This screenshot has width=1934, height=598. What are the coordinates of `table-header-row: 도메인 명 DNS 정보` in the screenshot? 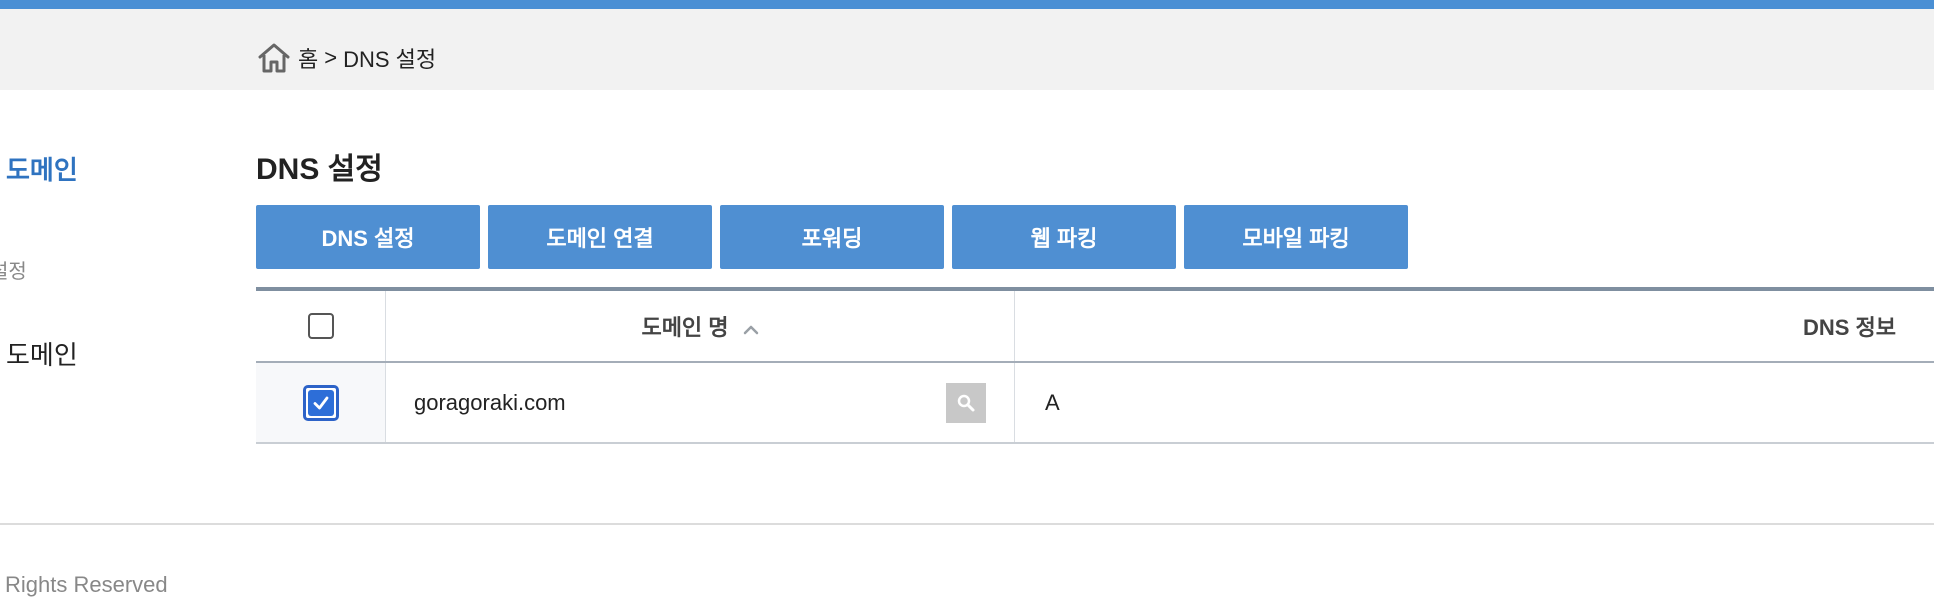 It's located at (1095, 327).